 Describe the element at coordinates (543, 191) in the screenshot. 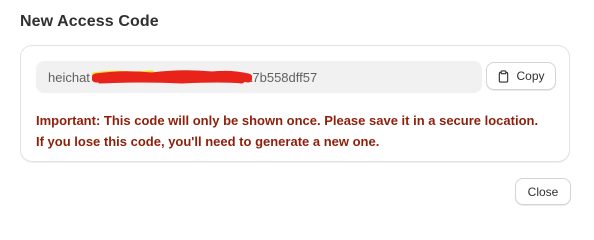

I see `close-button: Close` at that location.